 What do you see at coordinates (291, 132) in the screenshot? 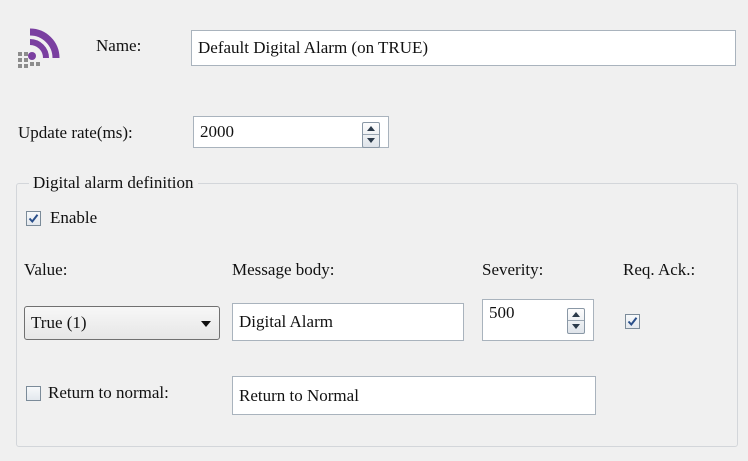
I see `update-rate-stepper: 2000` at bounding box center [291, 132].